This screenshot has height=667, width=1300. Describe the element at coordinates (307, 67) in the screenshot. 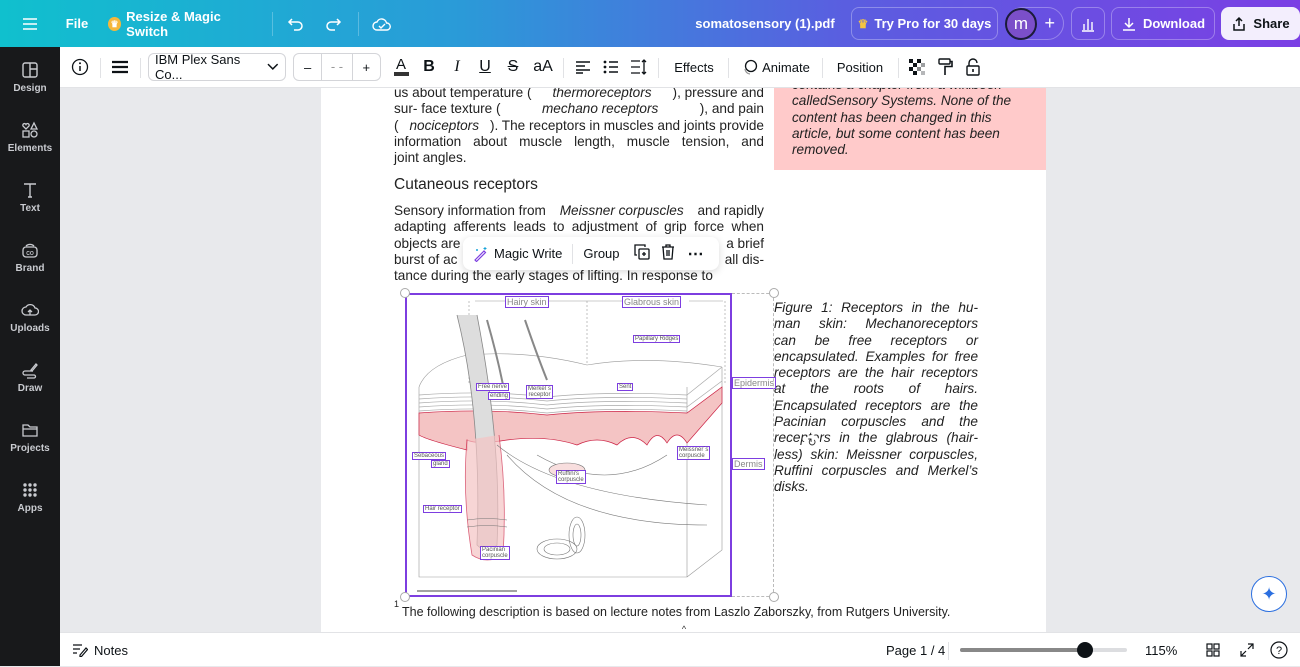

I see `decrease-font-size-button: –` at that location.